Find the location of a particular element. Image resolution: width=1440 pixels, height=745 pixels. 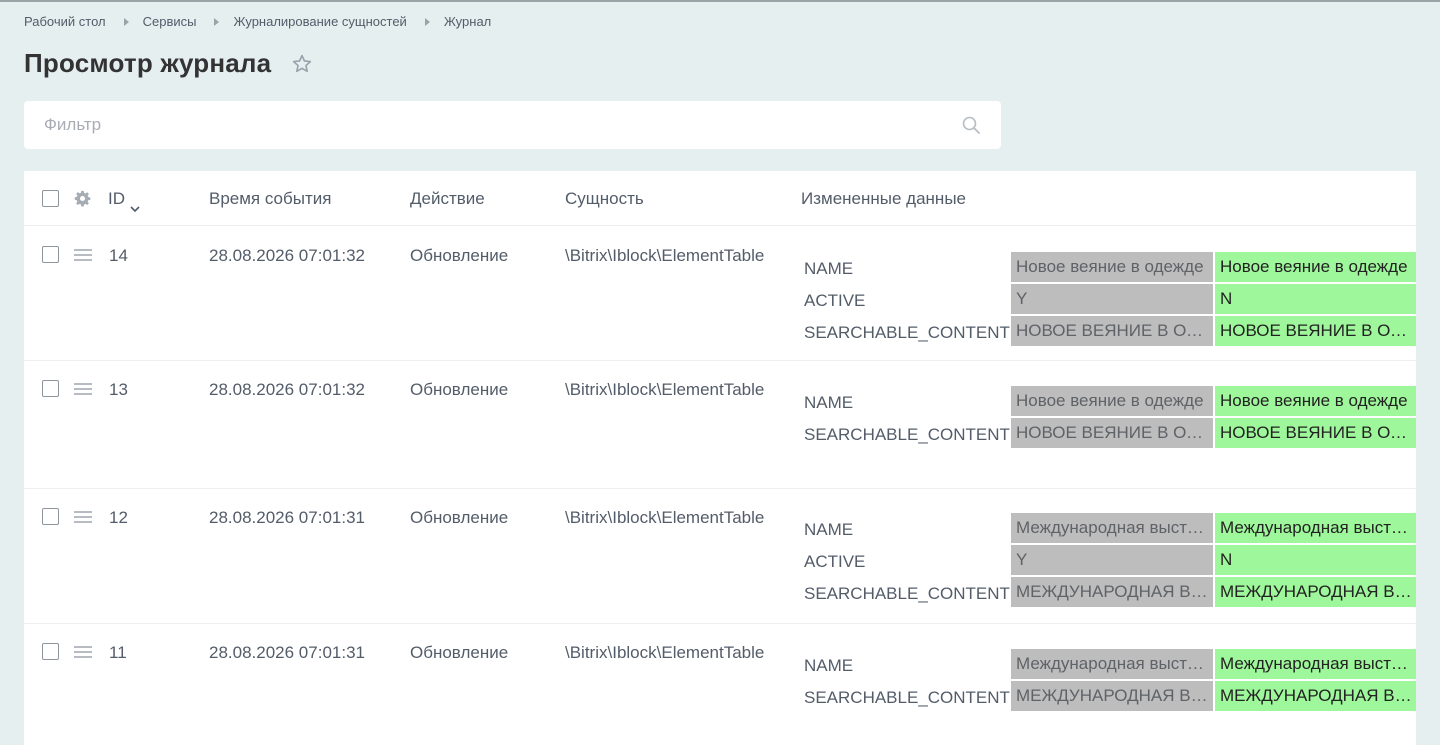

page-title: Просмотр журнала is located at coordinates (148, 63).